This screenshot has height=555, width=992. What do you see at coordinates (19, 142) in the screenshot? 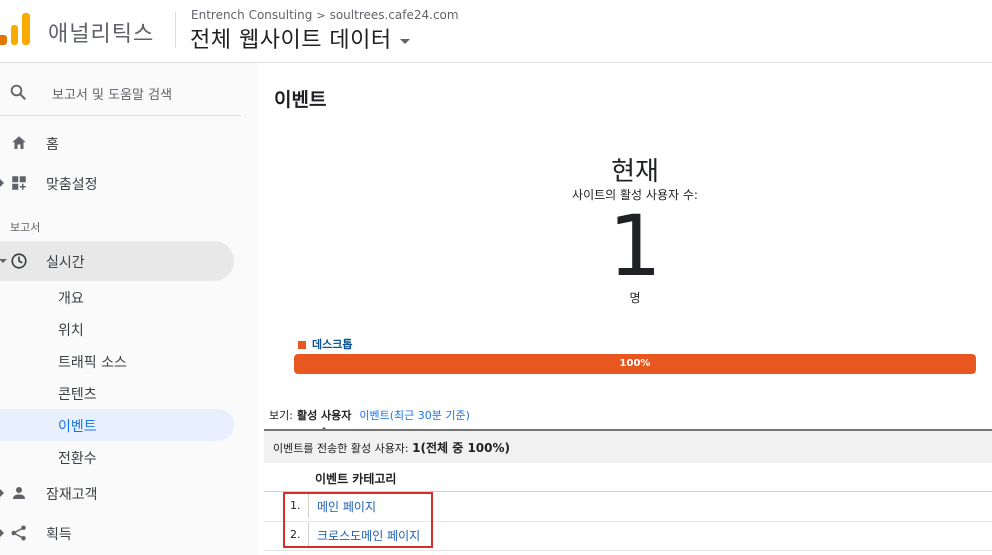
I see `home-icon` at bounding box center [19, 142].